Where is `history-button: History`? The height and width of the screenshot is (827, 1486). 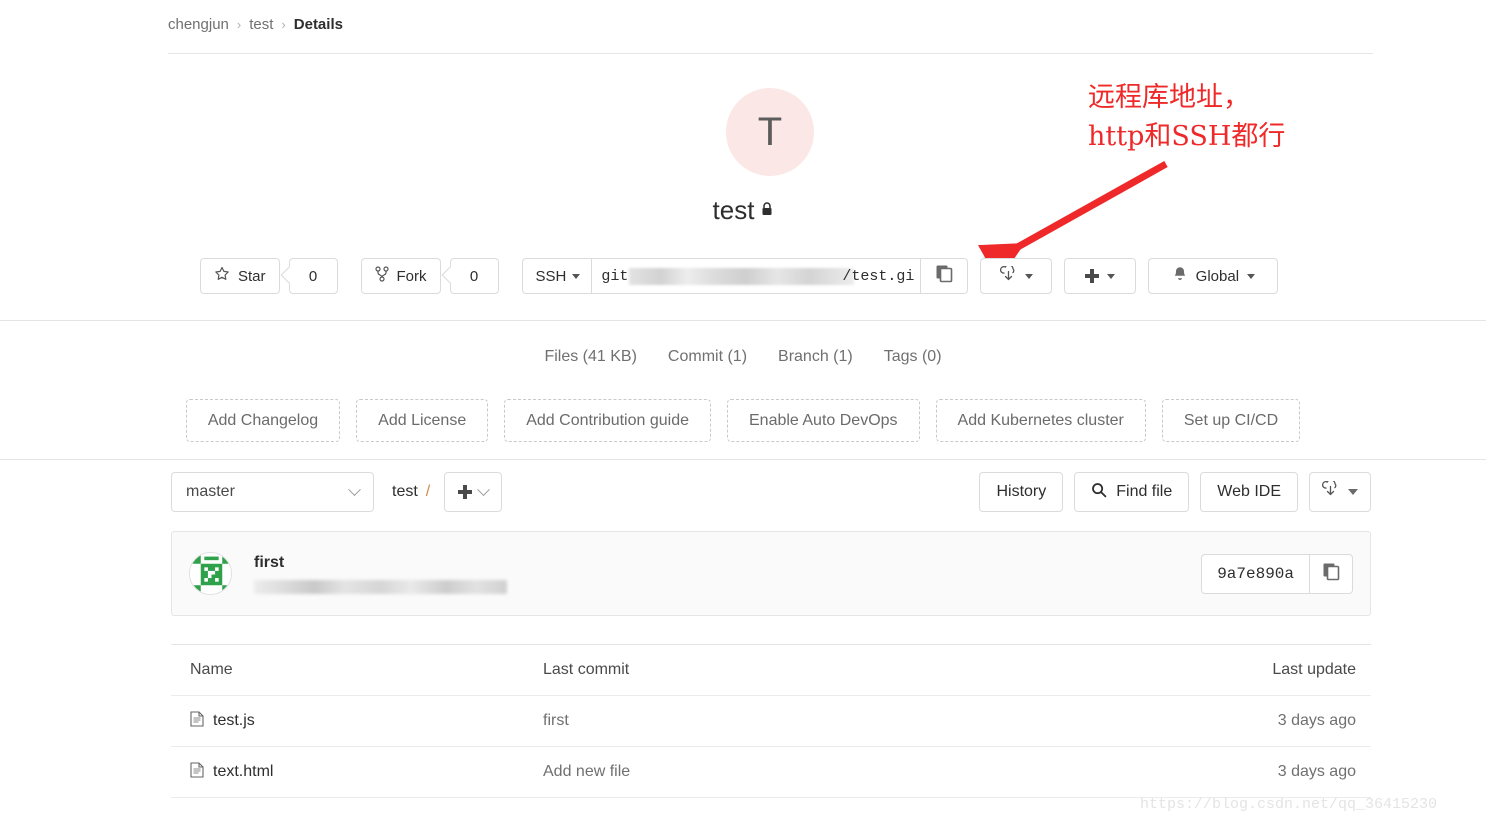 history-button: History is located at coordinates (1021, 492).